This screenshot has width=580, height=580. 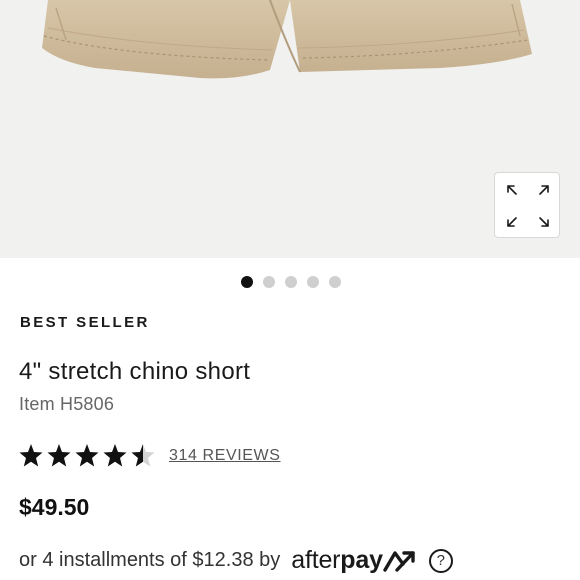 I want to click on half-star-icon, so click(x=143, y=455).